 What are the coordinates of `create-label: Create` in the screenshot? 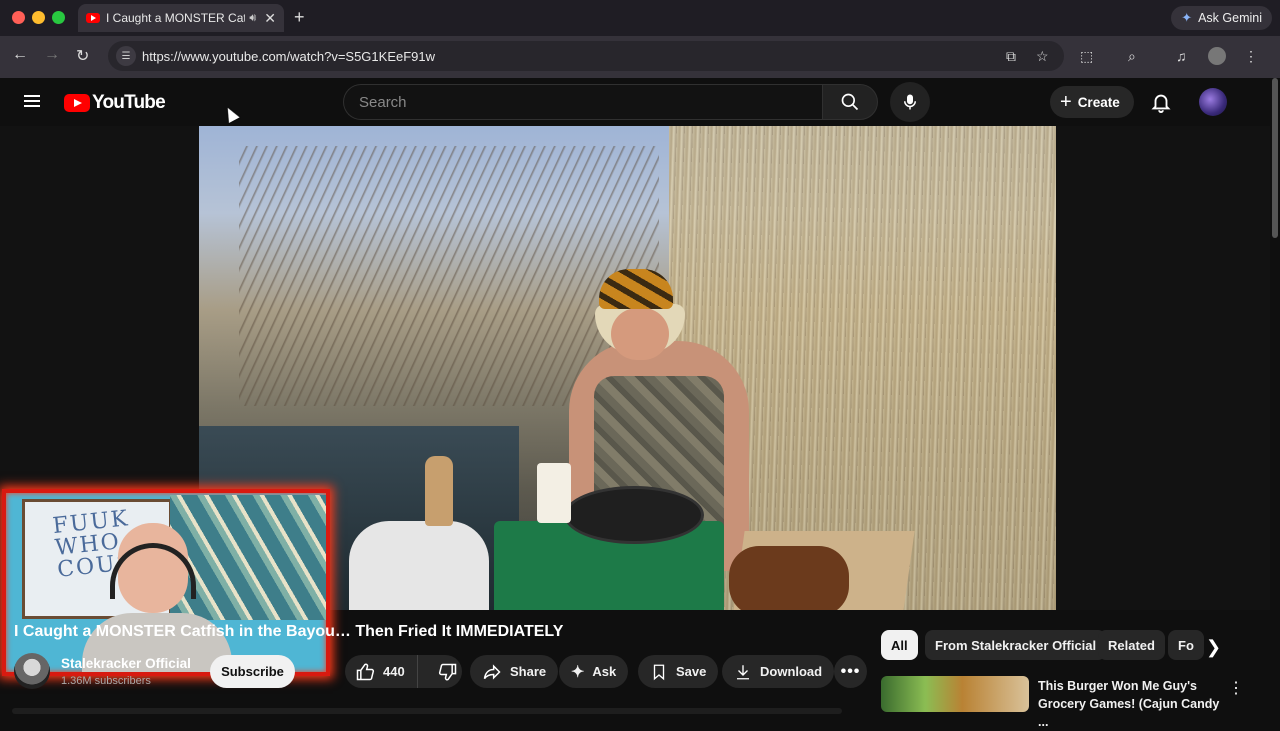 It's located at (1098, 102).